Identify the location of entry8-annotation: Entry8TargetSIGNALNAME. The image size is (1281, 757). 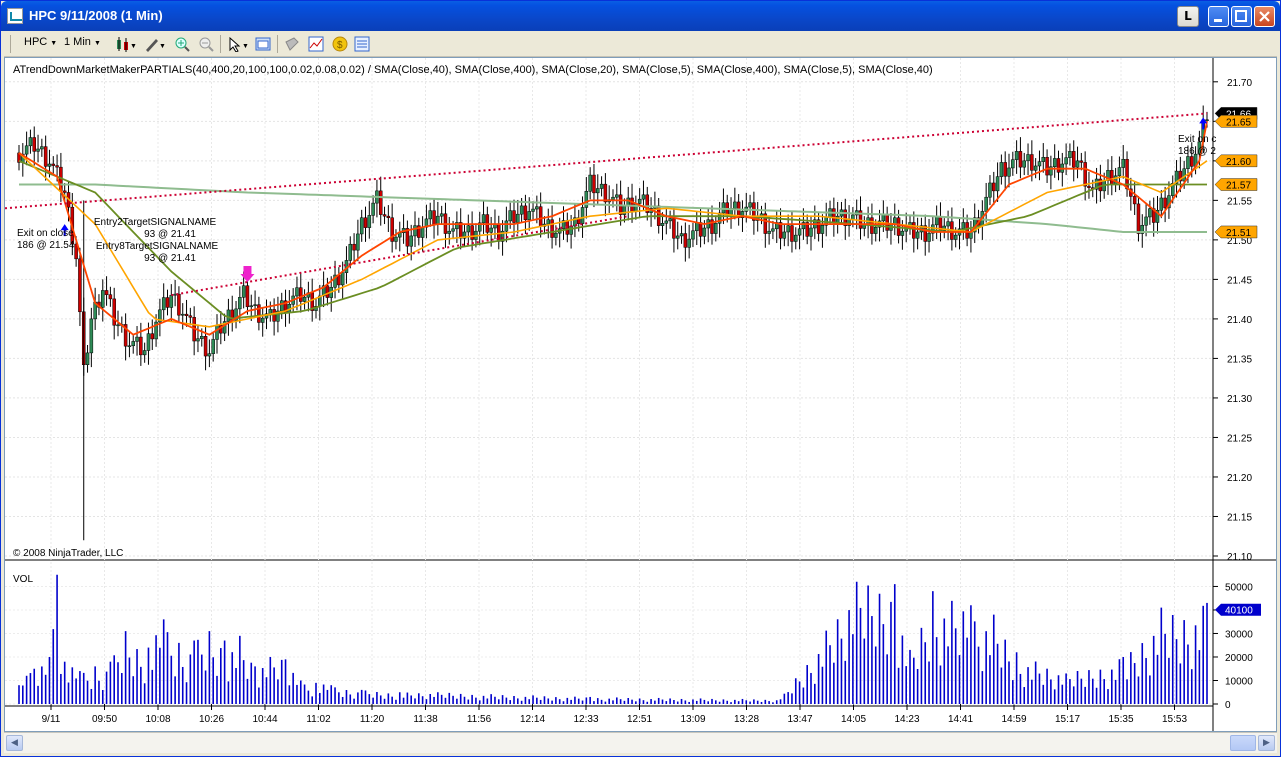
(157, 246).